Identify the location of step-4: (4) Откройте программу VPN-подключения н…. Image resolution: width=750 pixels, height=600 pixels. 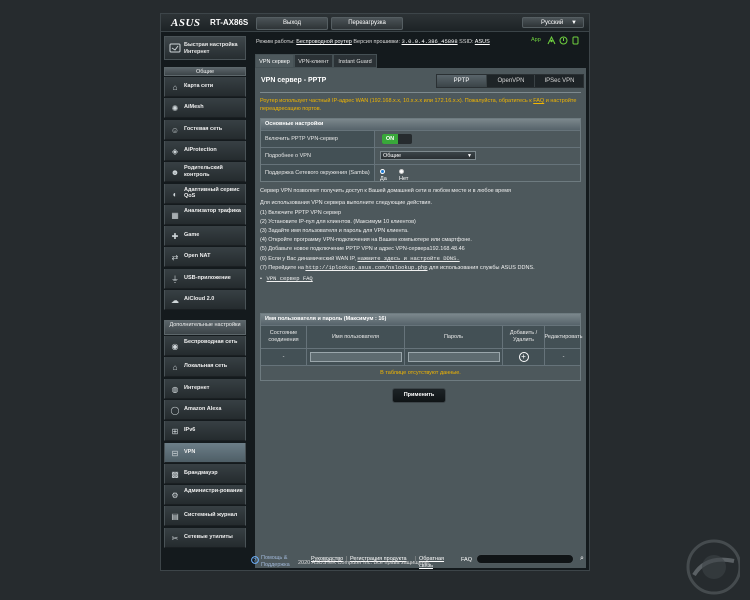
(366, 240).